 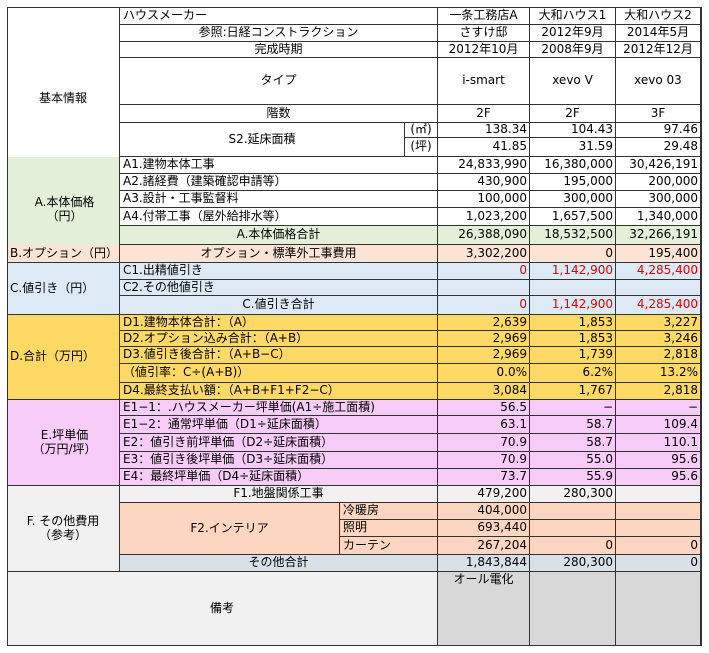 What do you see at coordinates (658, 165) in the screenshot?
I see `section-a-value: 30,426,191` at bounding box center [658, 165].